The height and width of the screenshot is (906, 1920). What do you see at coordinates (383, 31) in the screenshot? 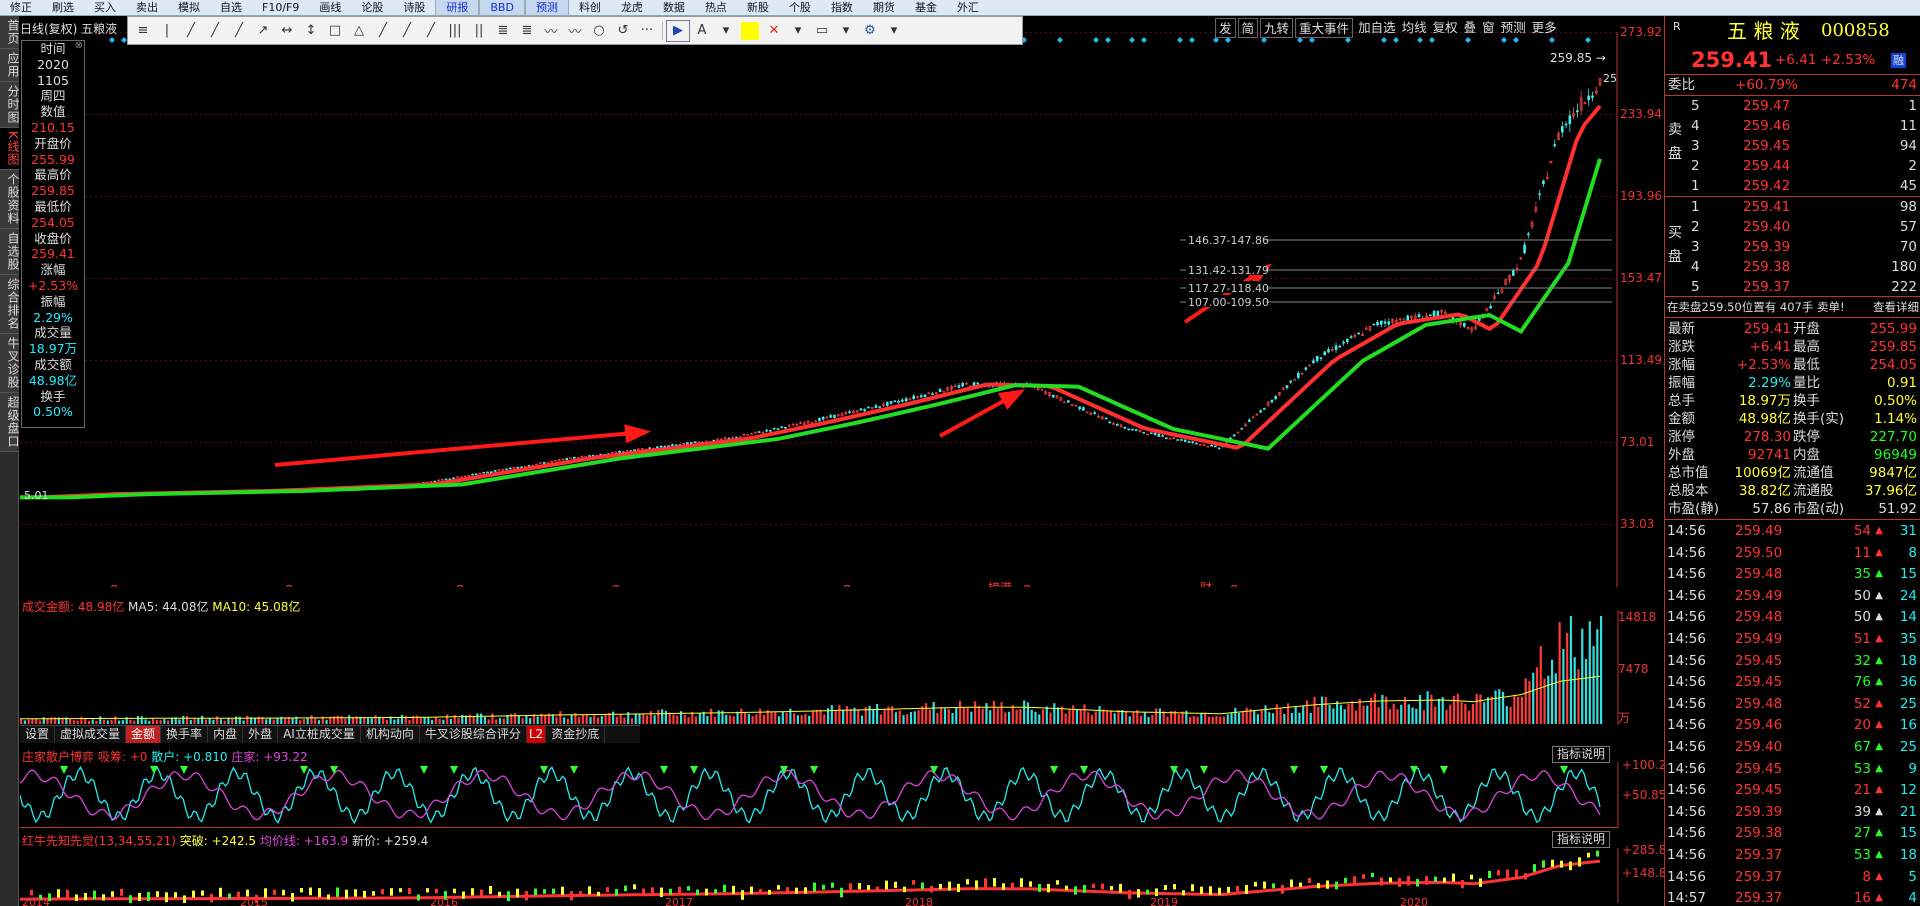
I see `fan-icon: ╱` at bounding box center [383, 31].